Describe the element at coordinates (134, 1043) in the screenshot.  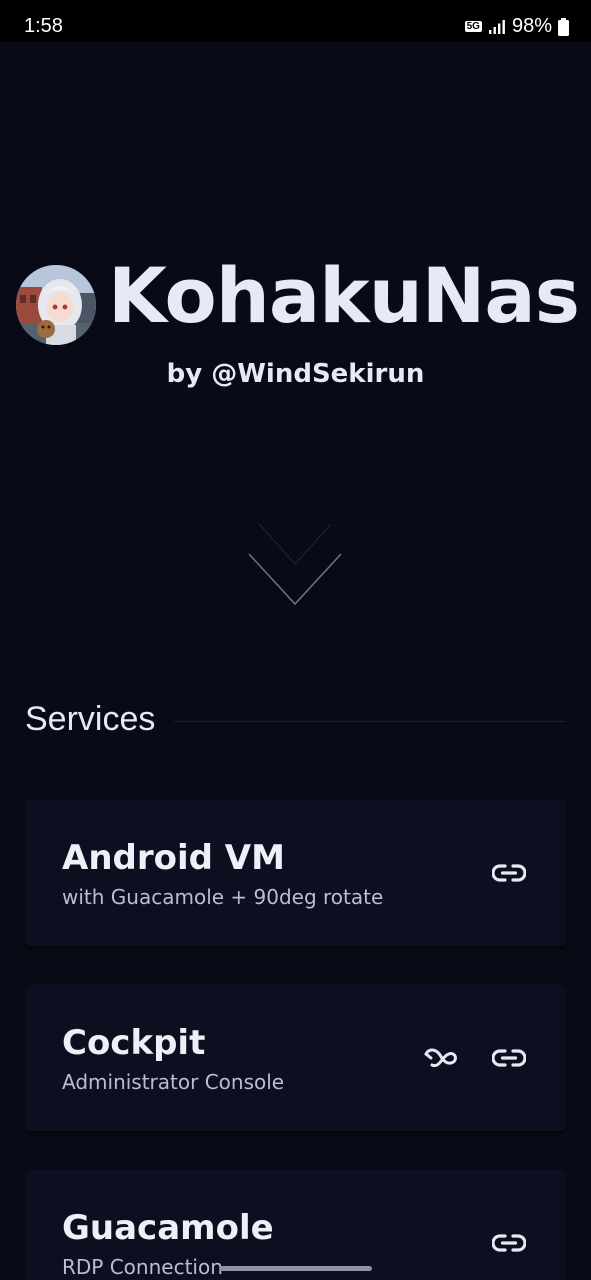
I see `service-title: Cockpit` at that location.